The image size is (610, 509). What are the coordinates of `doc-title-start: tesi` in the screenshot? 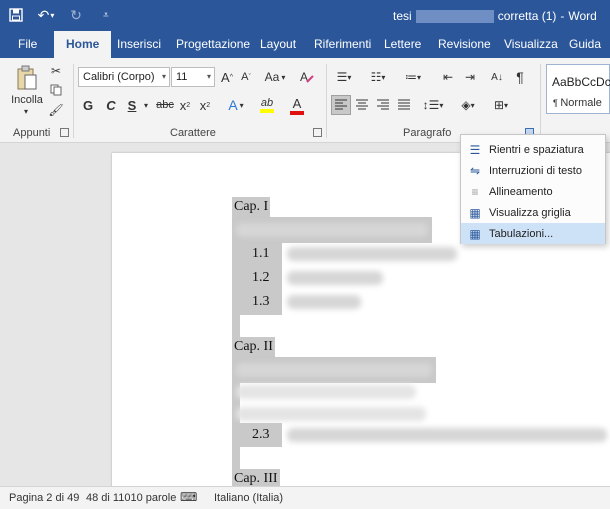 It's located at (402, 16).